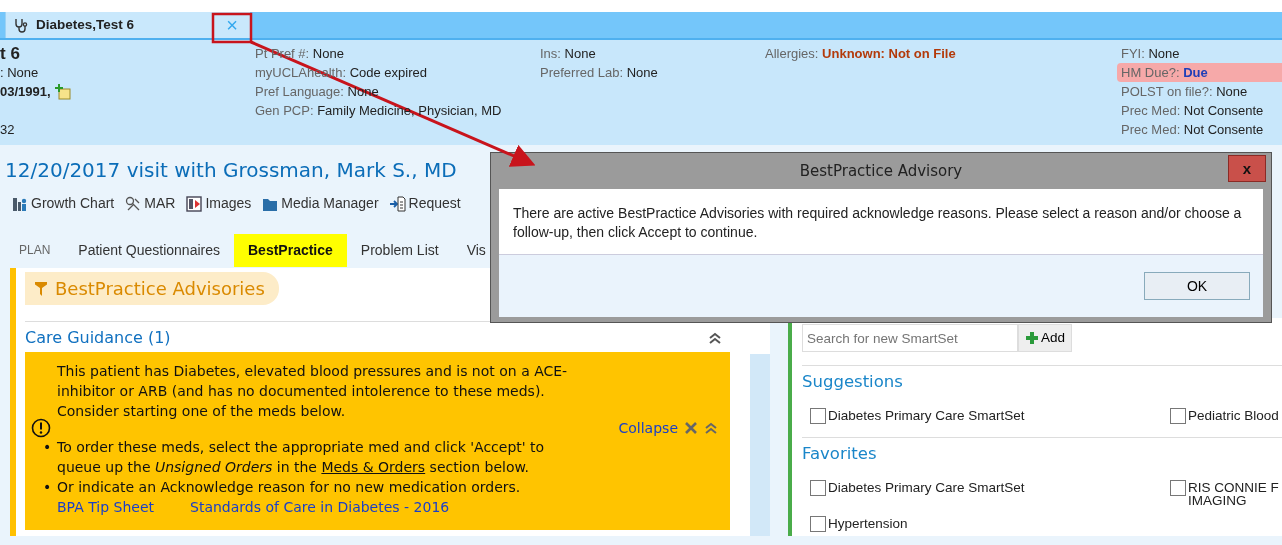 The image size is (1282, 545). Describe the element at coordinates (1045, 338) in the screenshot. I see `add-button: Add` at that location.